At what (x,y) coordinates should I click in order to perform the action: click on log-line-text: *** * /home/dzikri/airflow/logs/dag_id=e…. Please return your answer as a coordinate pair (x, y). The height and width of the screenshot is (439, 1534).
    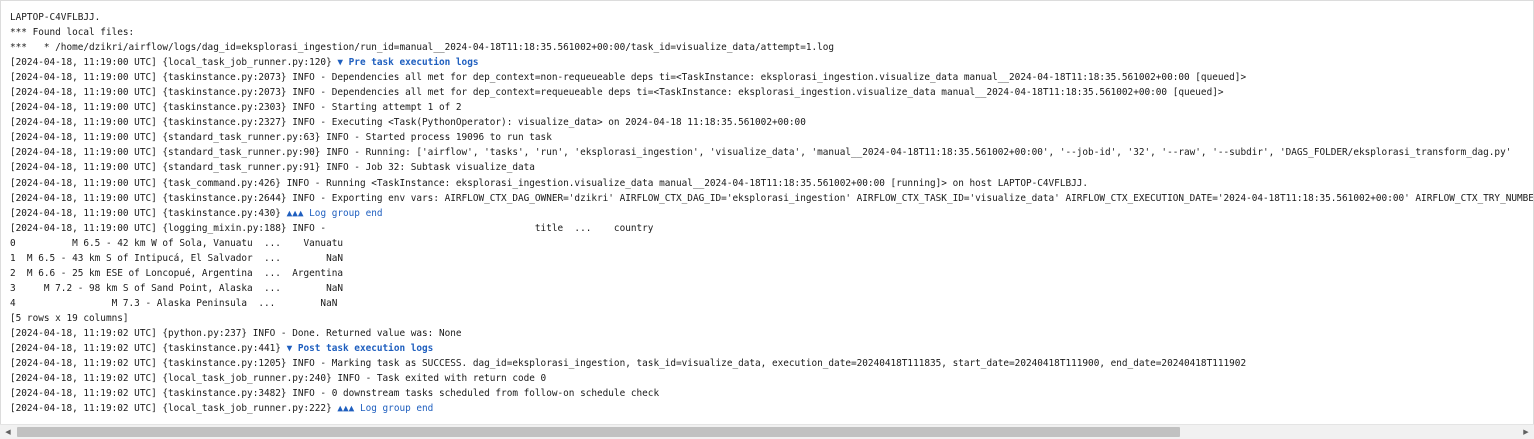
    Looking at the image, I should click on (422, 48).